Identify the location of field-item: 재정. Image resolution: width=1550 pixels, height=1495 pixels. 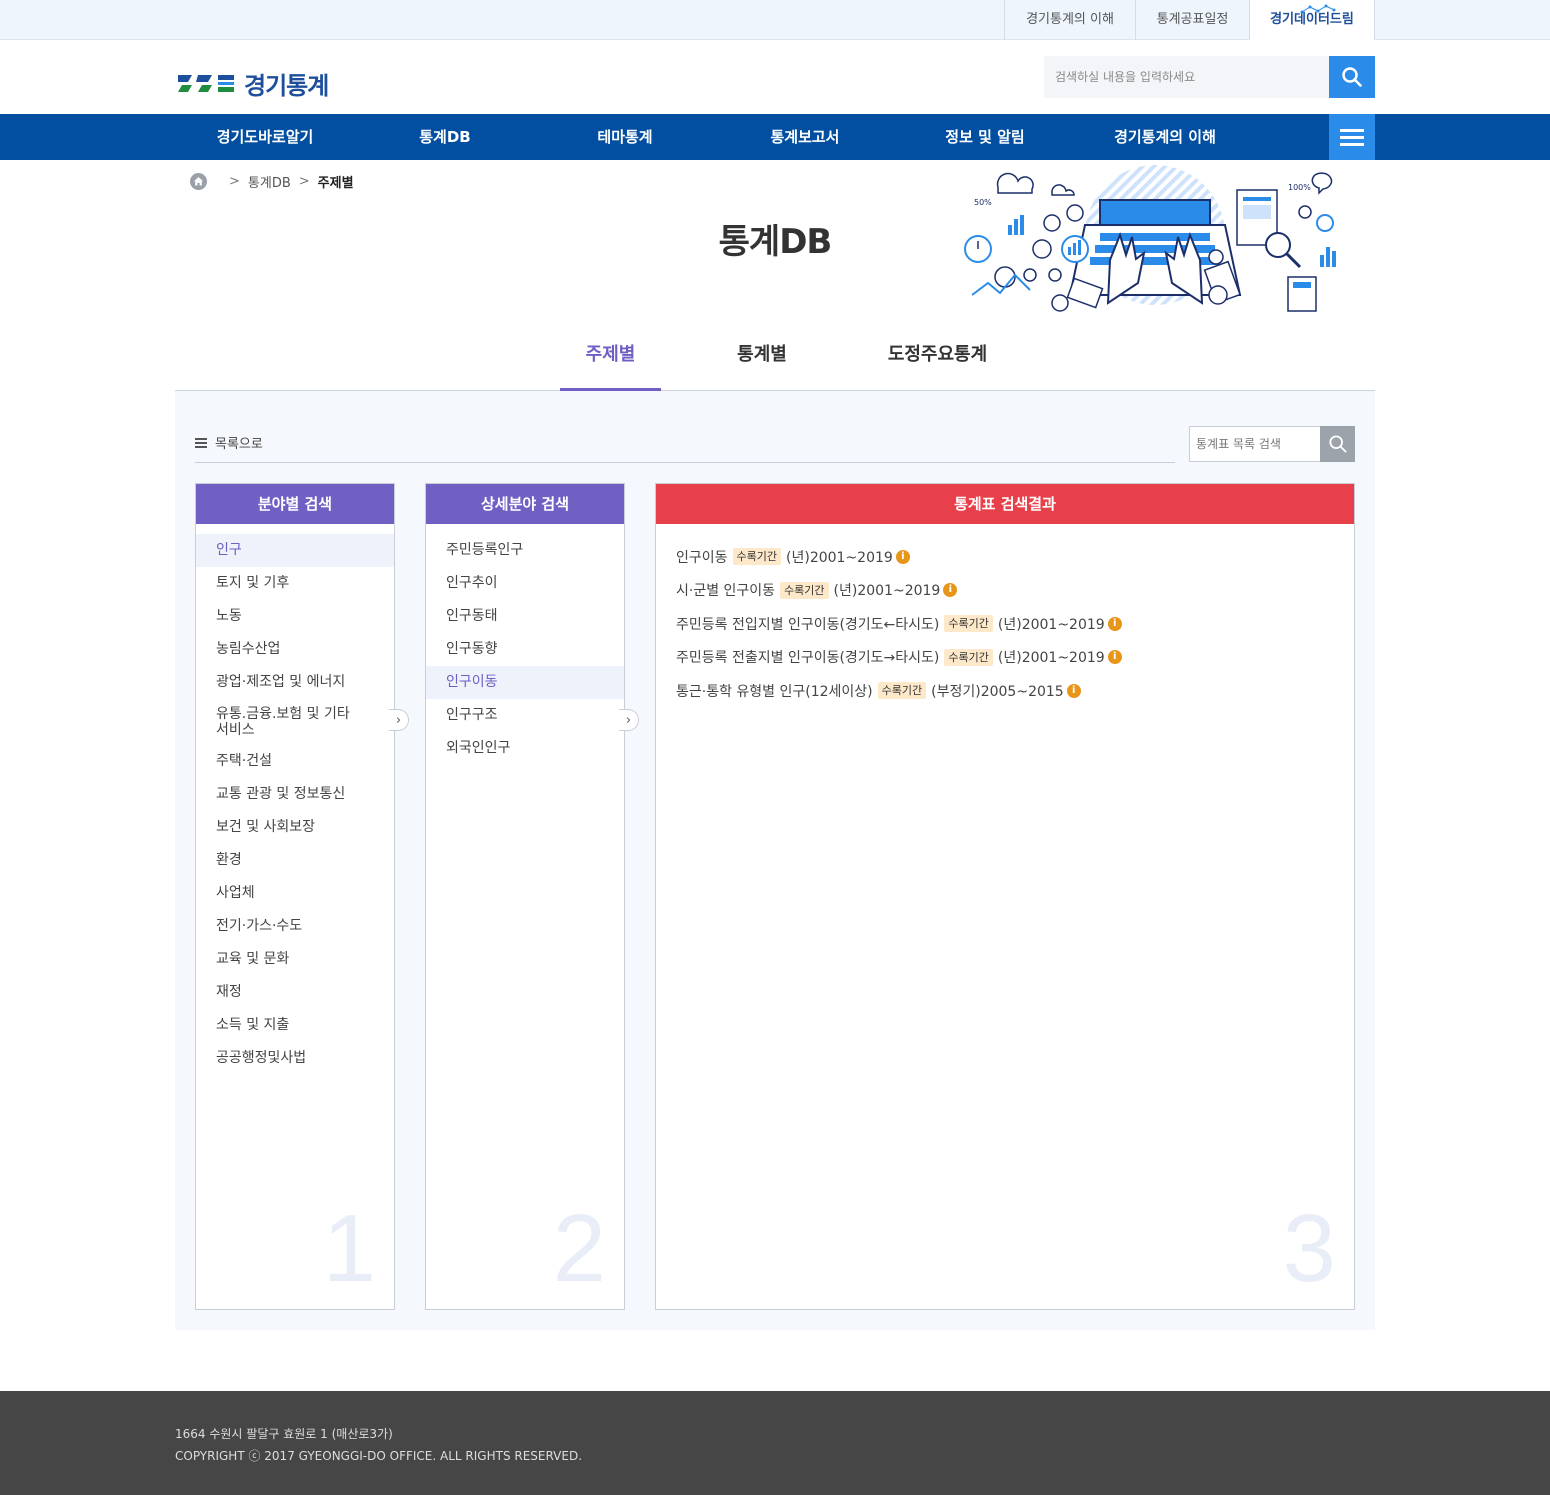
(295, 992).